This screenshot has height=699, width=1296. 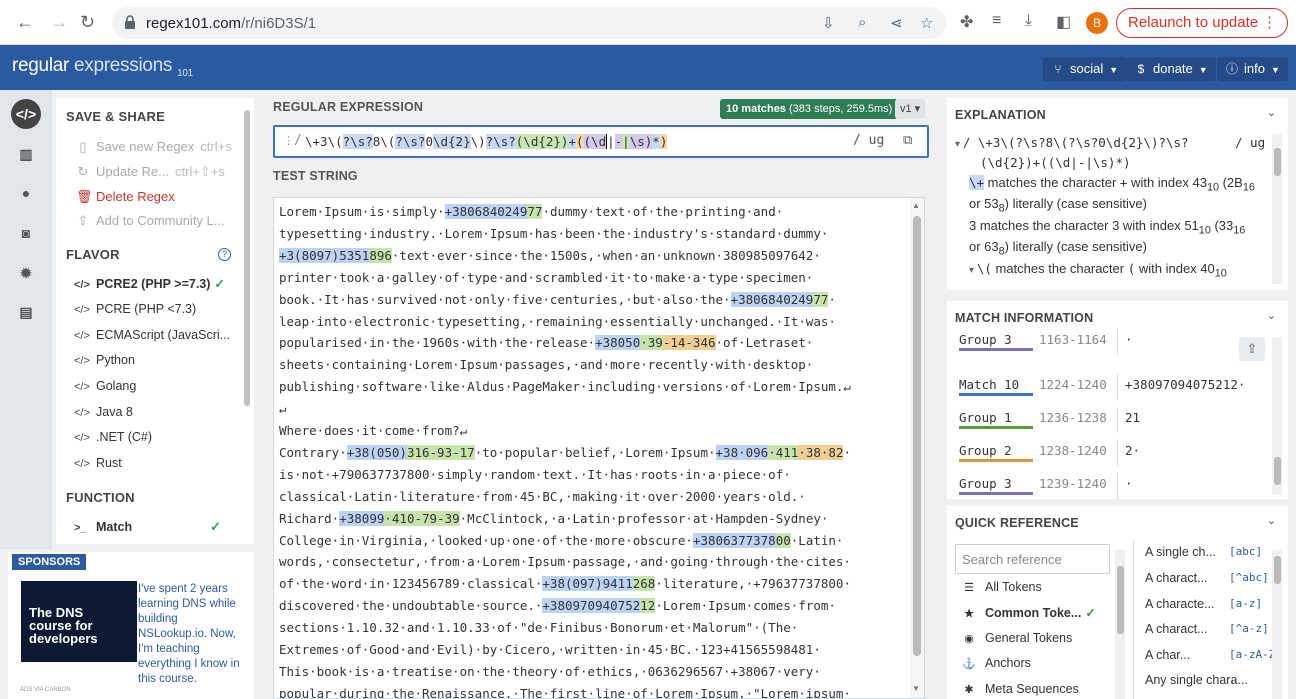 I want to click on match-highlight: -14-346, so click(x=689, y=343).